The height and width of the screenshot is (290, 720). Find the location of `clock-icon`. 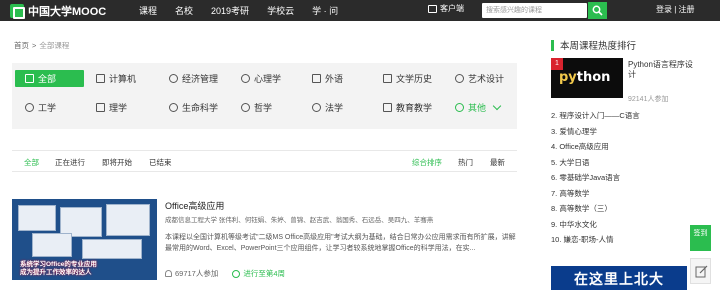

clock-icon is located at coordinates (236, 273).